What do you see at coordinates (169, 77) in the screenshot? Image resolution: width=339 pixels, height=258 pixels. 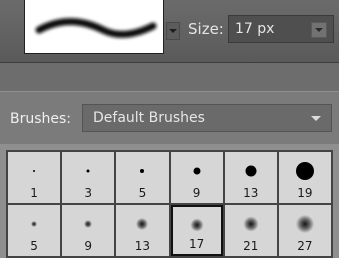 I see `options-spacer` at bounding box center [169, 77].